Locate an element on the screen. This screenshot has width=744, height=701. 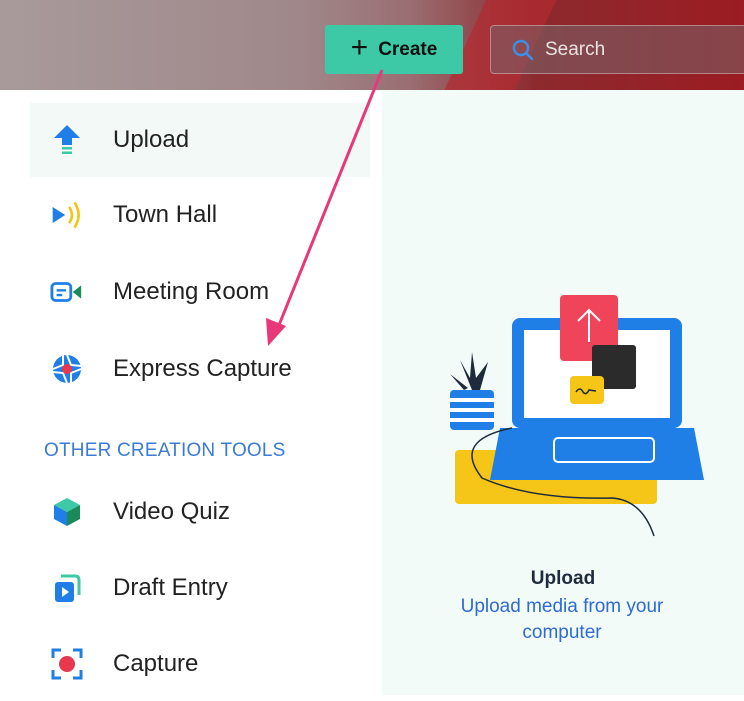
menu-item-video-quiz: Video Quiz is located at coordinates (200, 512).